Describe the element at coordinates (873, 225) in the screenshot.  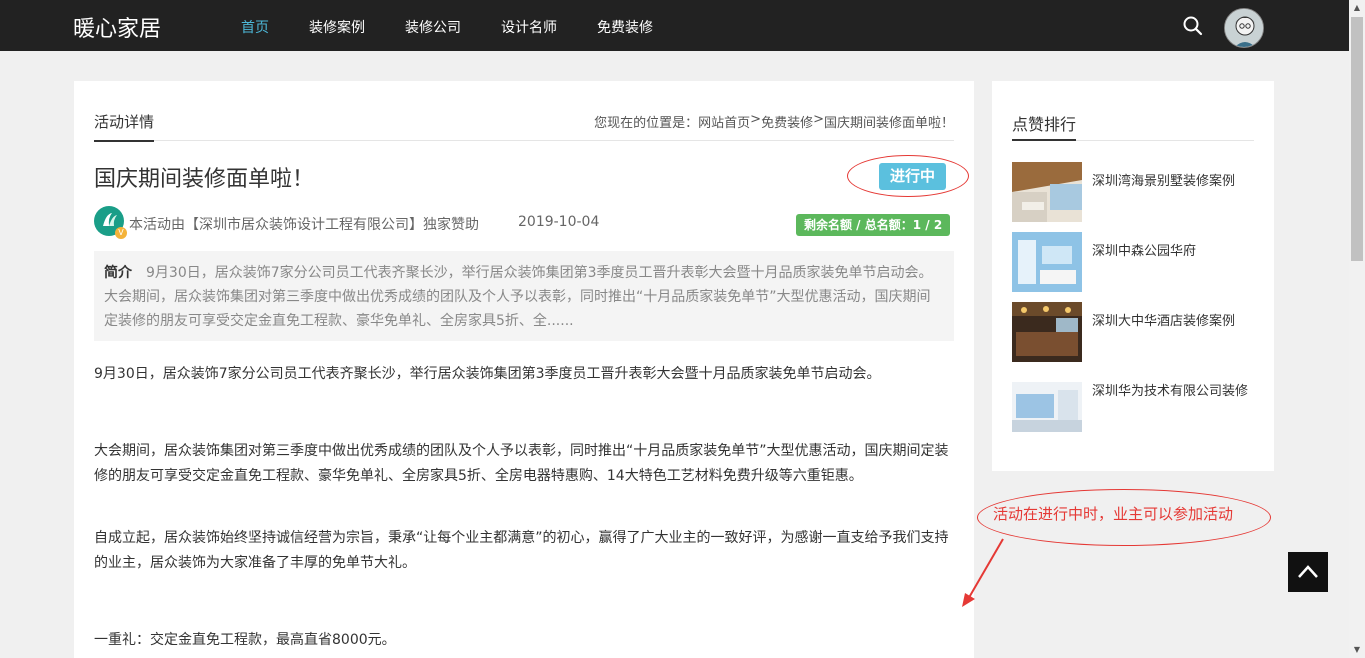
I see `quota-badge: 剩余名额 / 总名额：1 / 2` at that location.